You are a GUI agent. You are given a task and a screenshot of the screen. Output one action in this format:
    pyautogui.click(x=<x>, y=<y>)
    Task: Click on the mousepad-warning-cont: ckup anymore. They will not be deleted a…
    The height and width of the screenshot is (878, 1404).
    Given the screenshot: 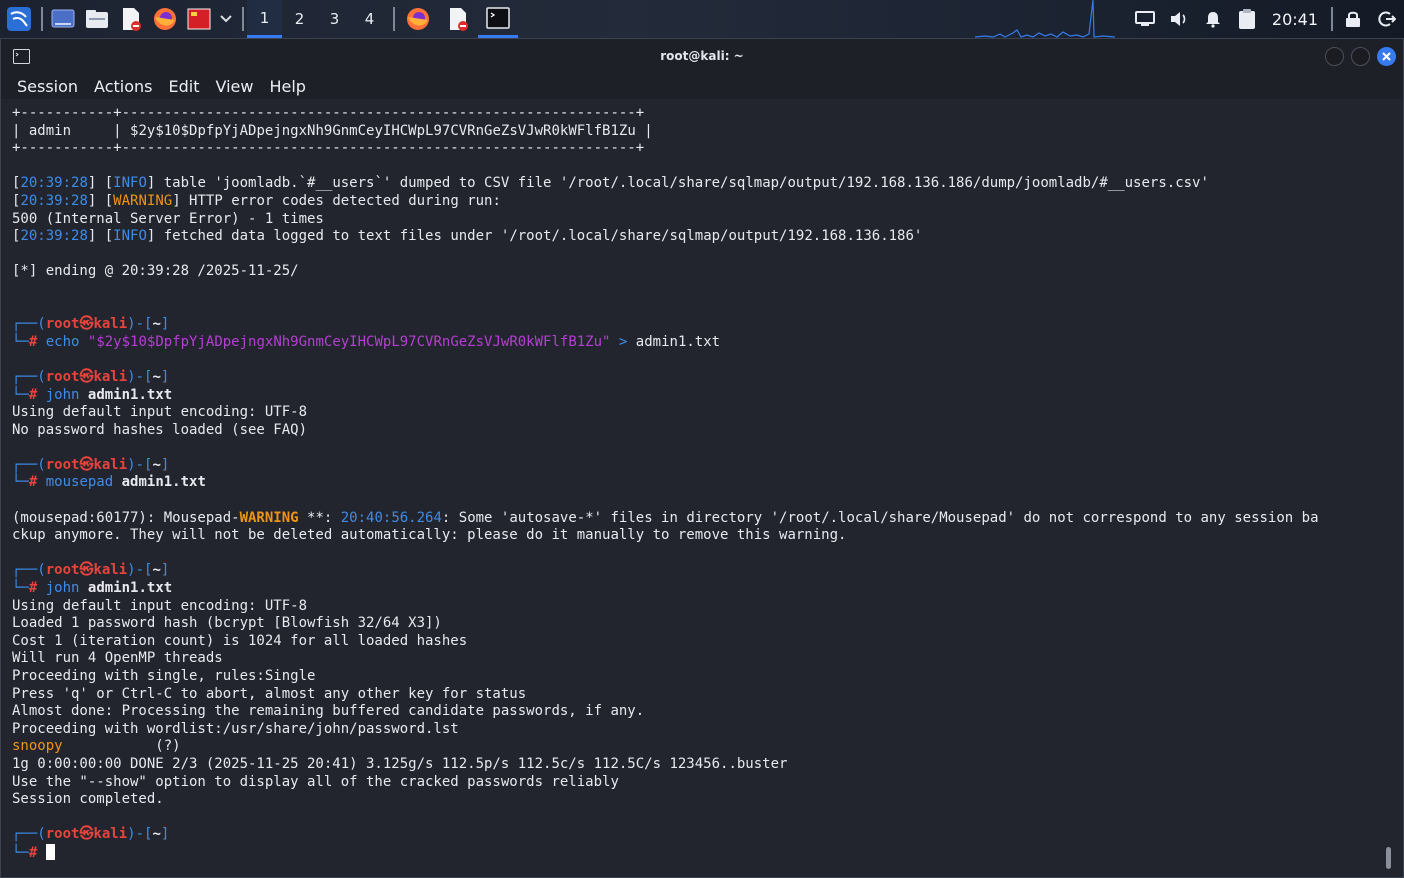 What is the action you would take?
    pyautogui.click(x=429, y=535)
    